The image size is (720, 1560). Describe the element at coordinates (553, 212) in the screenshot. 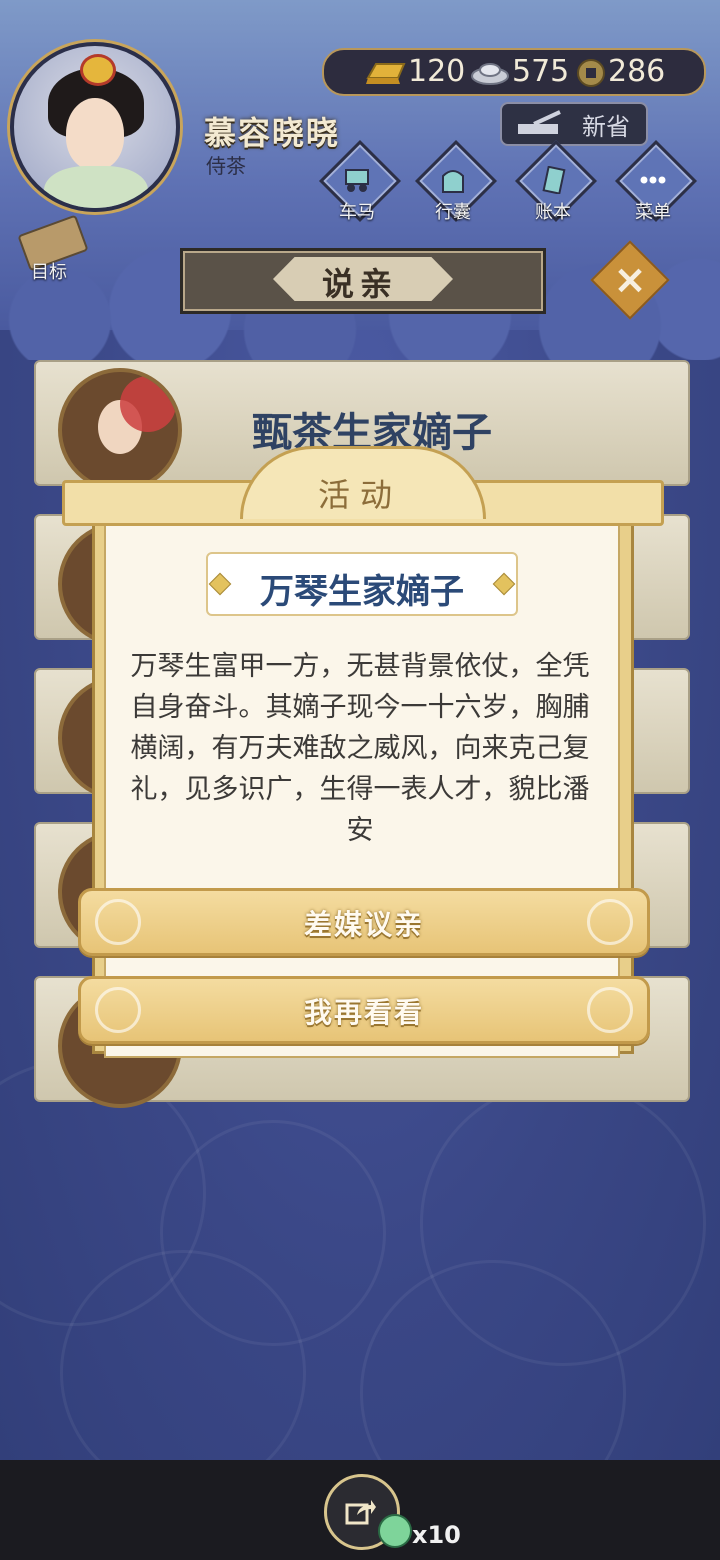

I see `ledger-label: 账本` at that location.